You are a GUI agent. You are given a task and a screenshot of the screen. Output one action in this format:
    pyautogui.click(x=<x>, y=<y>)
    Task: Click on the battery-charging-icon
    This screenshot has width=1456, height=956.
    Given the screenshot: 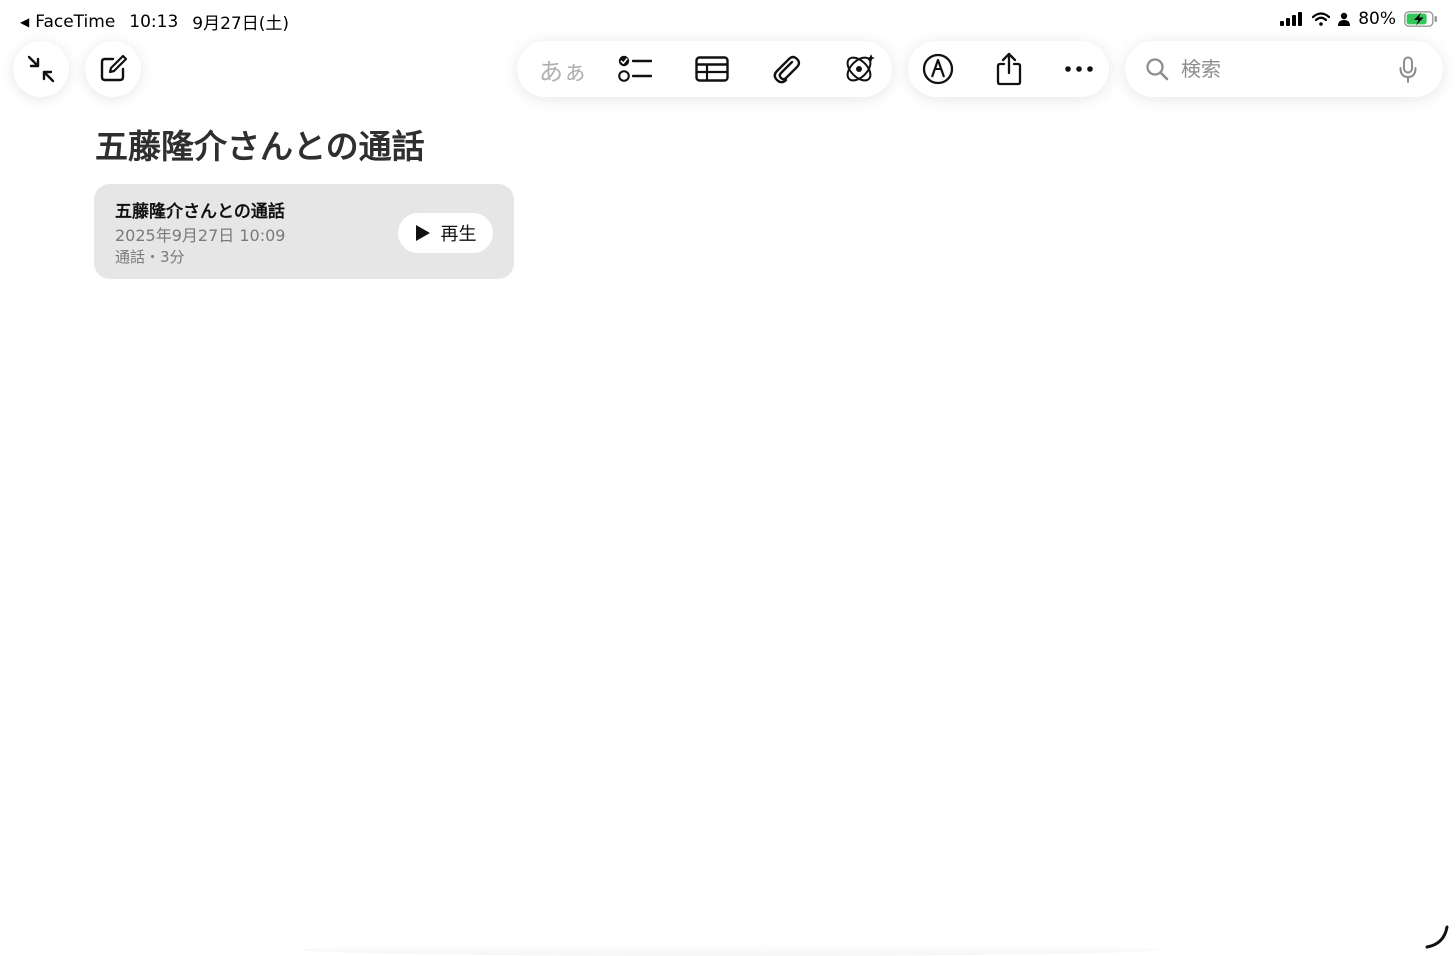 What is the action you would take?
    pyautogui.click(x=1420, y=19)
    